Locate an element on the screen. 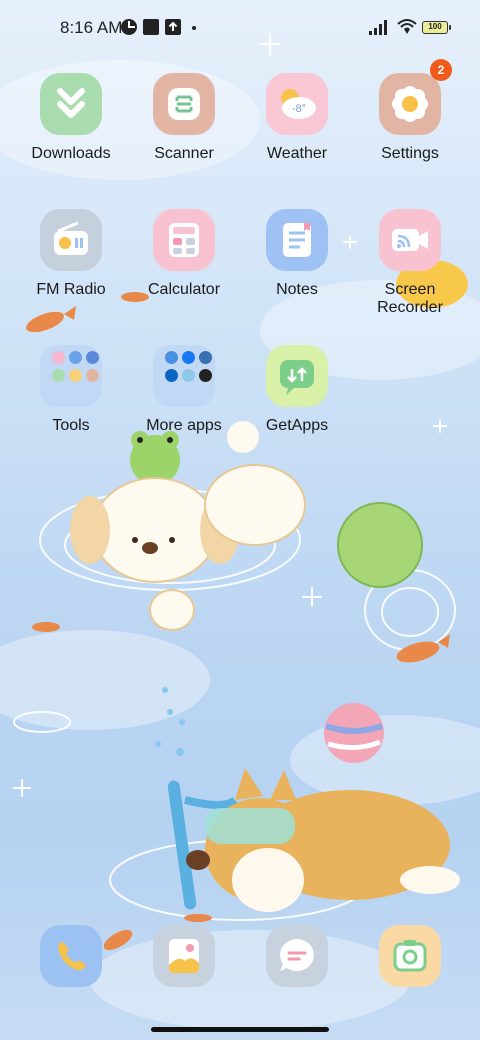  settings-icon is located at coordinates (410, 104).